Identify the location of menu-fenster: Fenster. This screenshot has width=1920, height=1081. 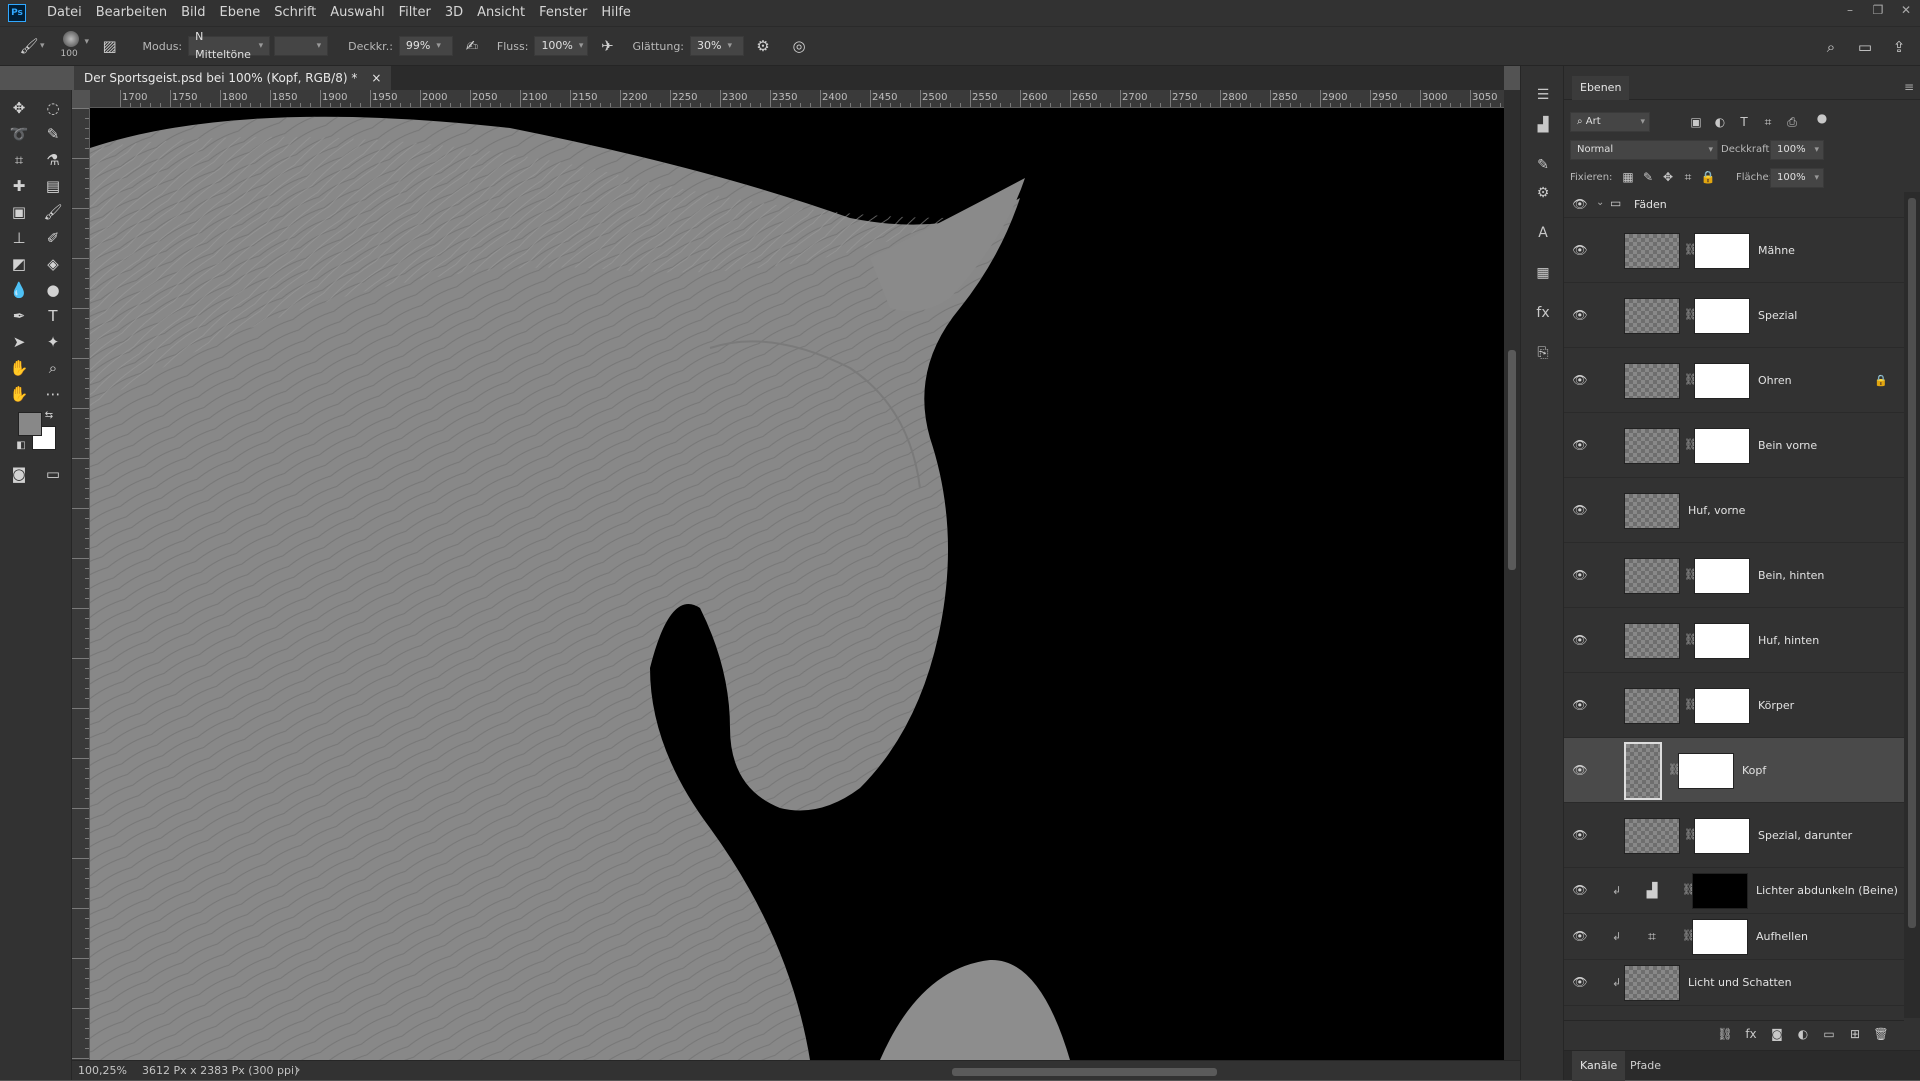
(563, 13).